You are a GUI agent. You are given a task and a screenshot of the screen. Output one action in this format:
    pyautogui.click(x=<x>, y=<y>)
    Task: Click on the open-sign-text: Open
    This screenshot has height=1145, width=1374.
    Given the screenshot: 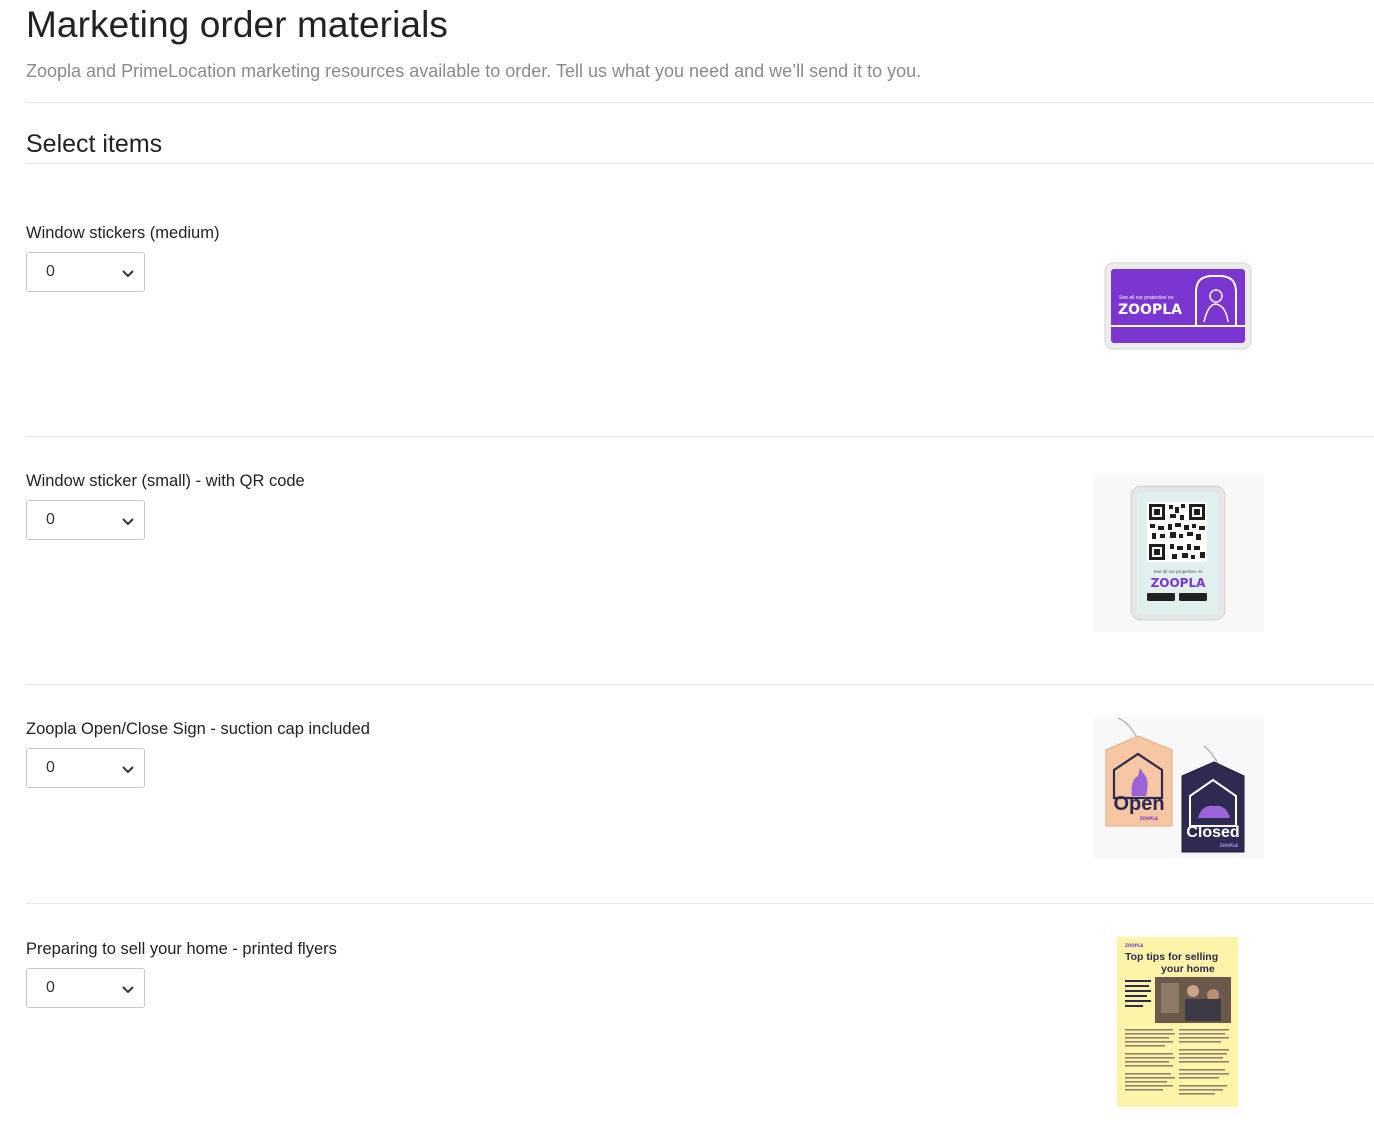 What is the action you would take?
    pyautogui.click(x=1138, y=804)
    